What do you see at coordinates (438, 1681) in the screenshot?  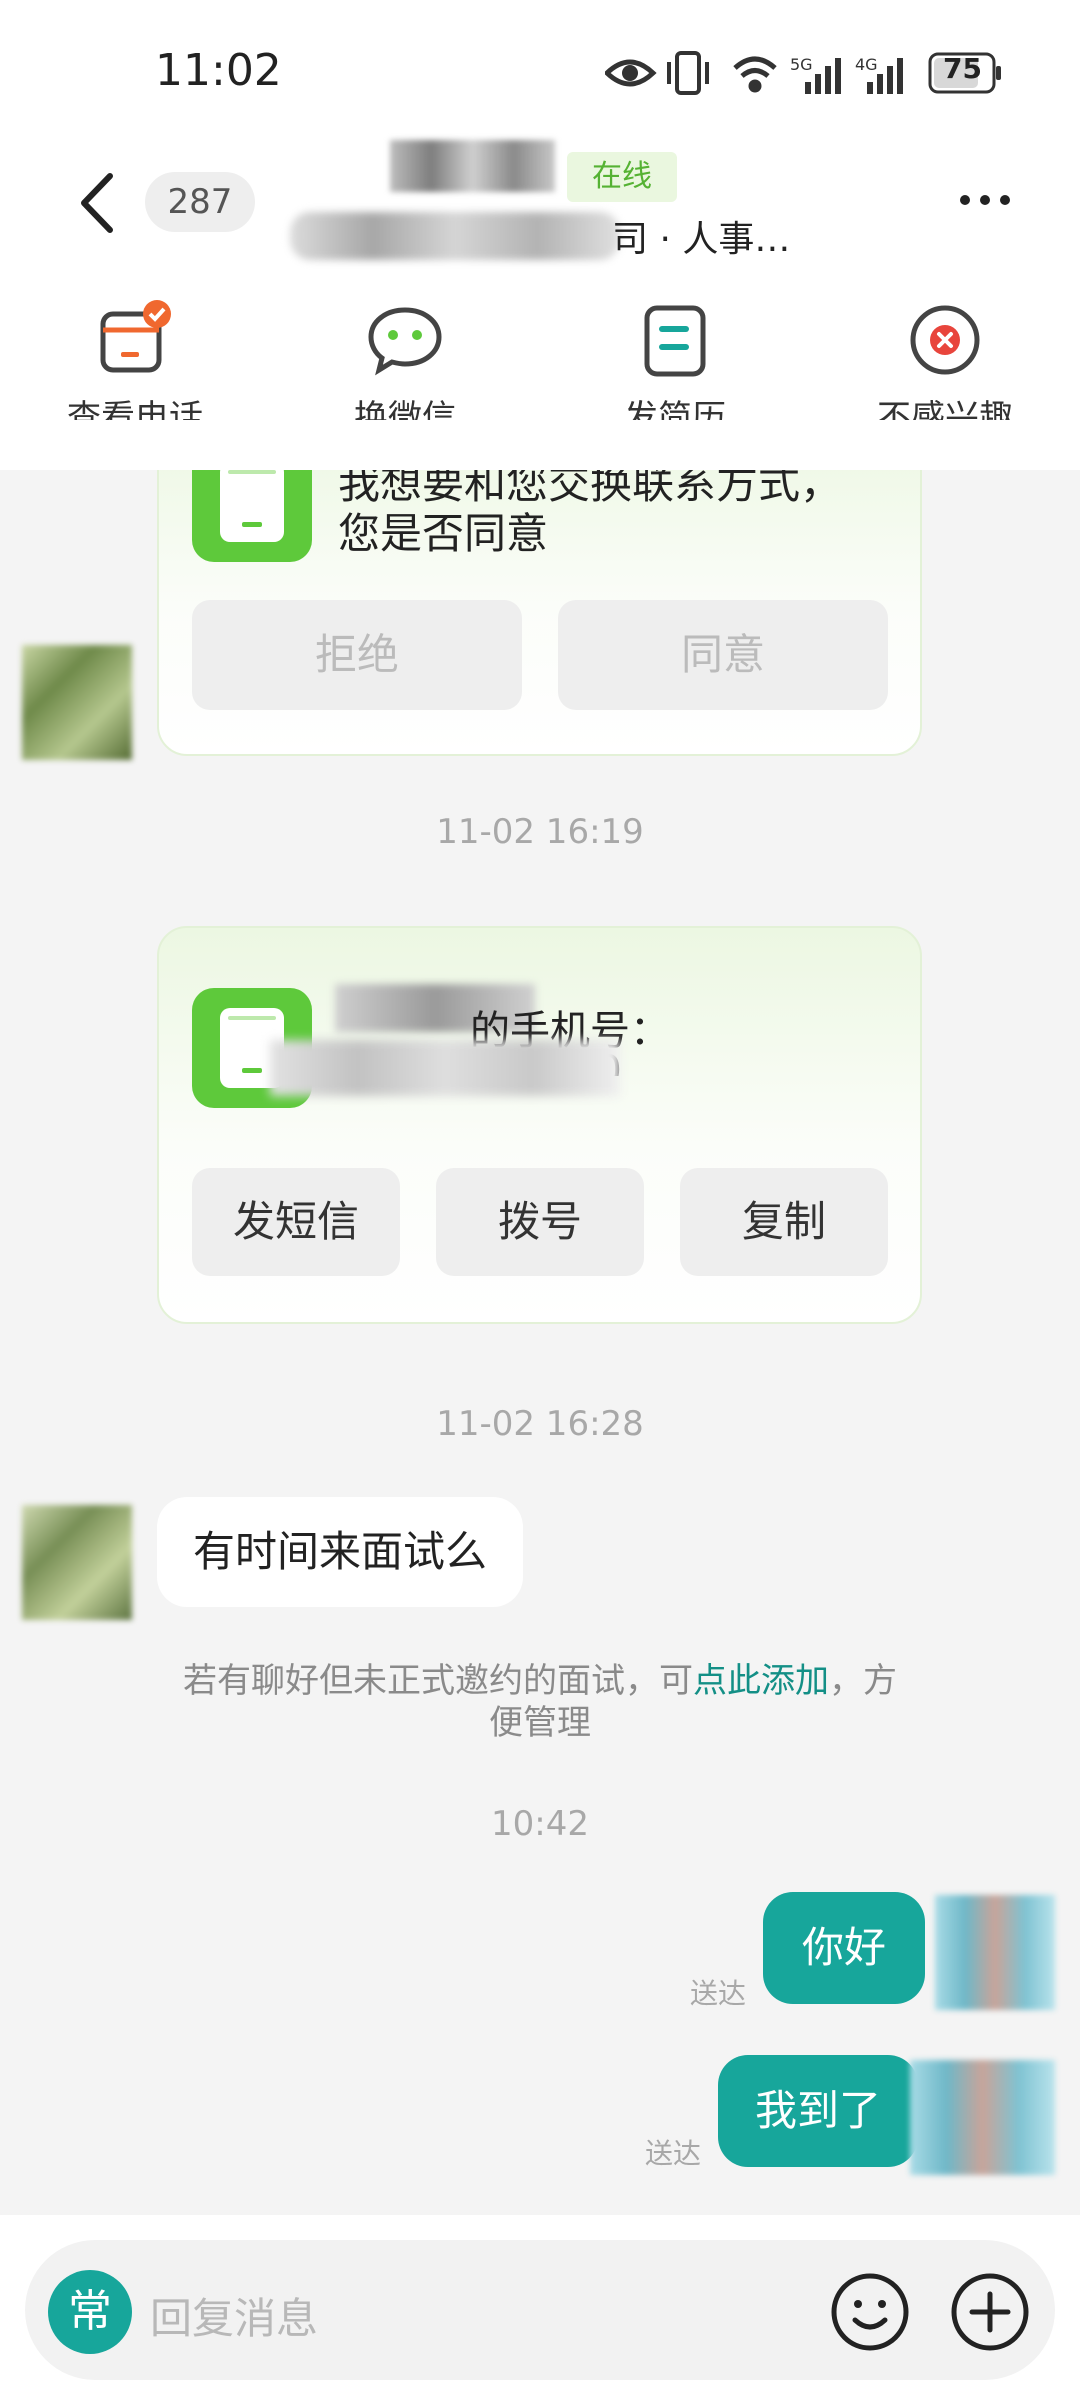 I see `tip-prefix: 若有聊好但未正式邀约的面试，可` at bounding box center [438, 1681].